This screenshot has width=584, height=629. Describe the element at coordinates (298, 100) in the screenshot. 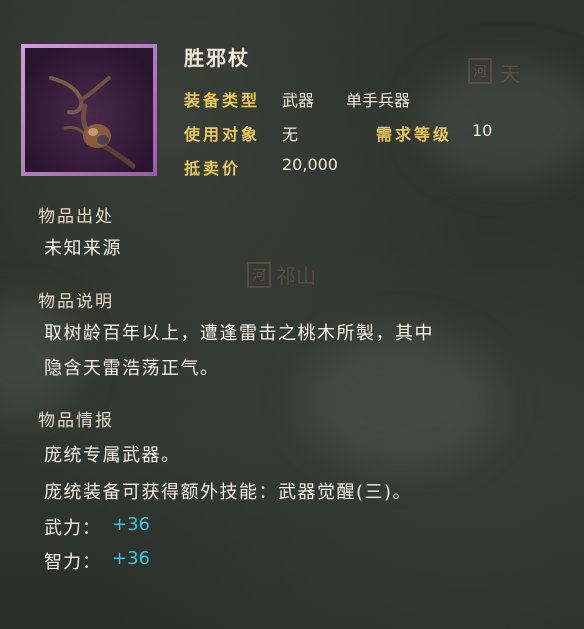

I see `equip-type-value: 武器` at that location.